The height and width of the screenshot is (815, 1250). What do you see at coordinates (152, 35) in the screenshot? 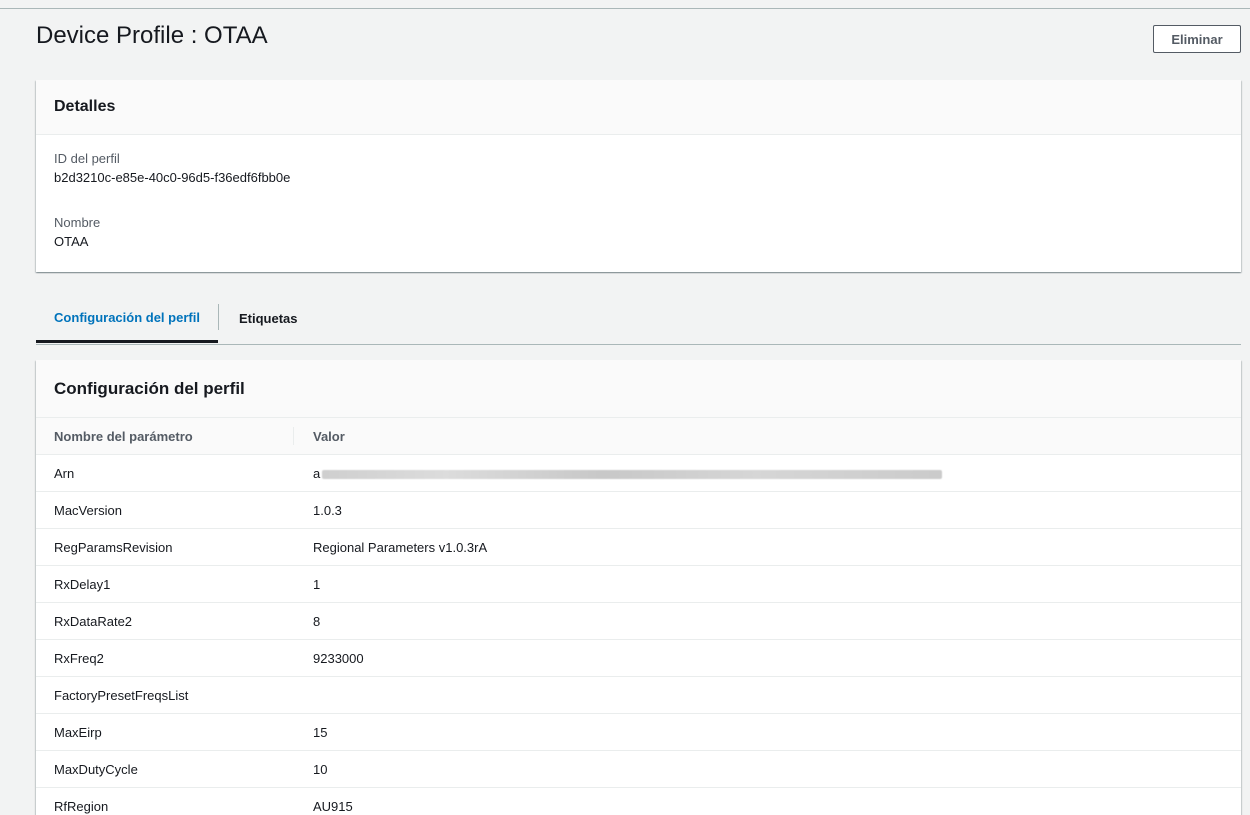
I see `page-title: Device Profile : OTAA` at bounding box center [152, 35].